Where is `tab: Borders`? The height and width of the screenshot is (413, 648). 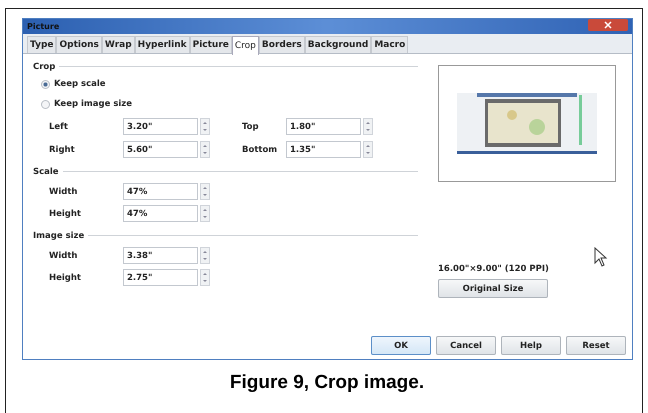
tab: Borders is located at coordinates (281, 44).